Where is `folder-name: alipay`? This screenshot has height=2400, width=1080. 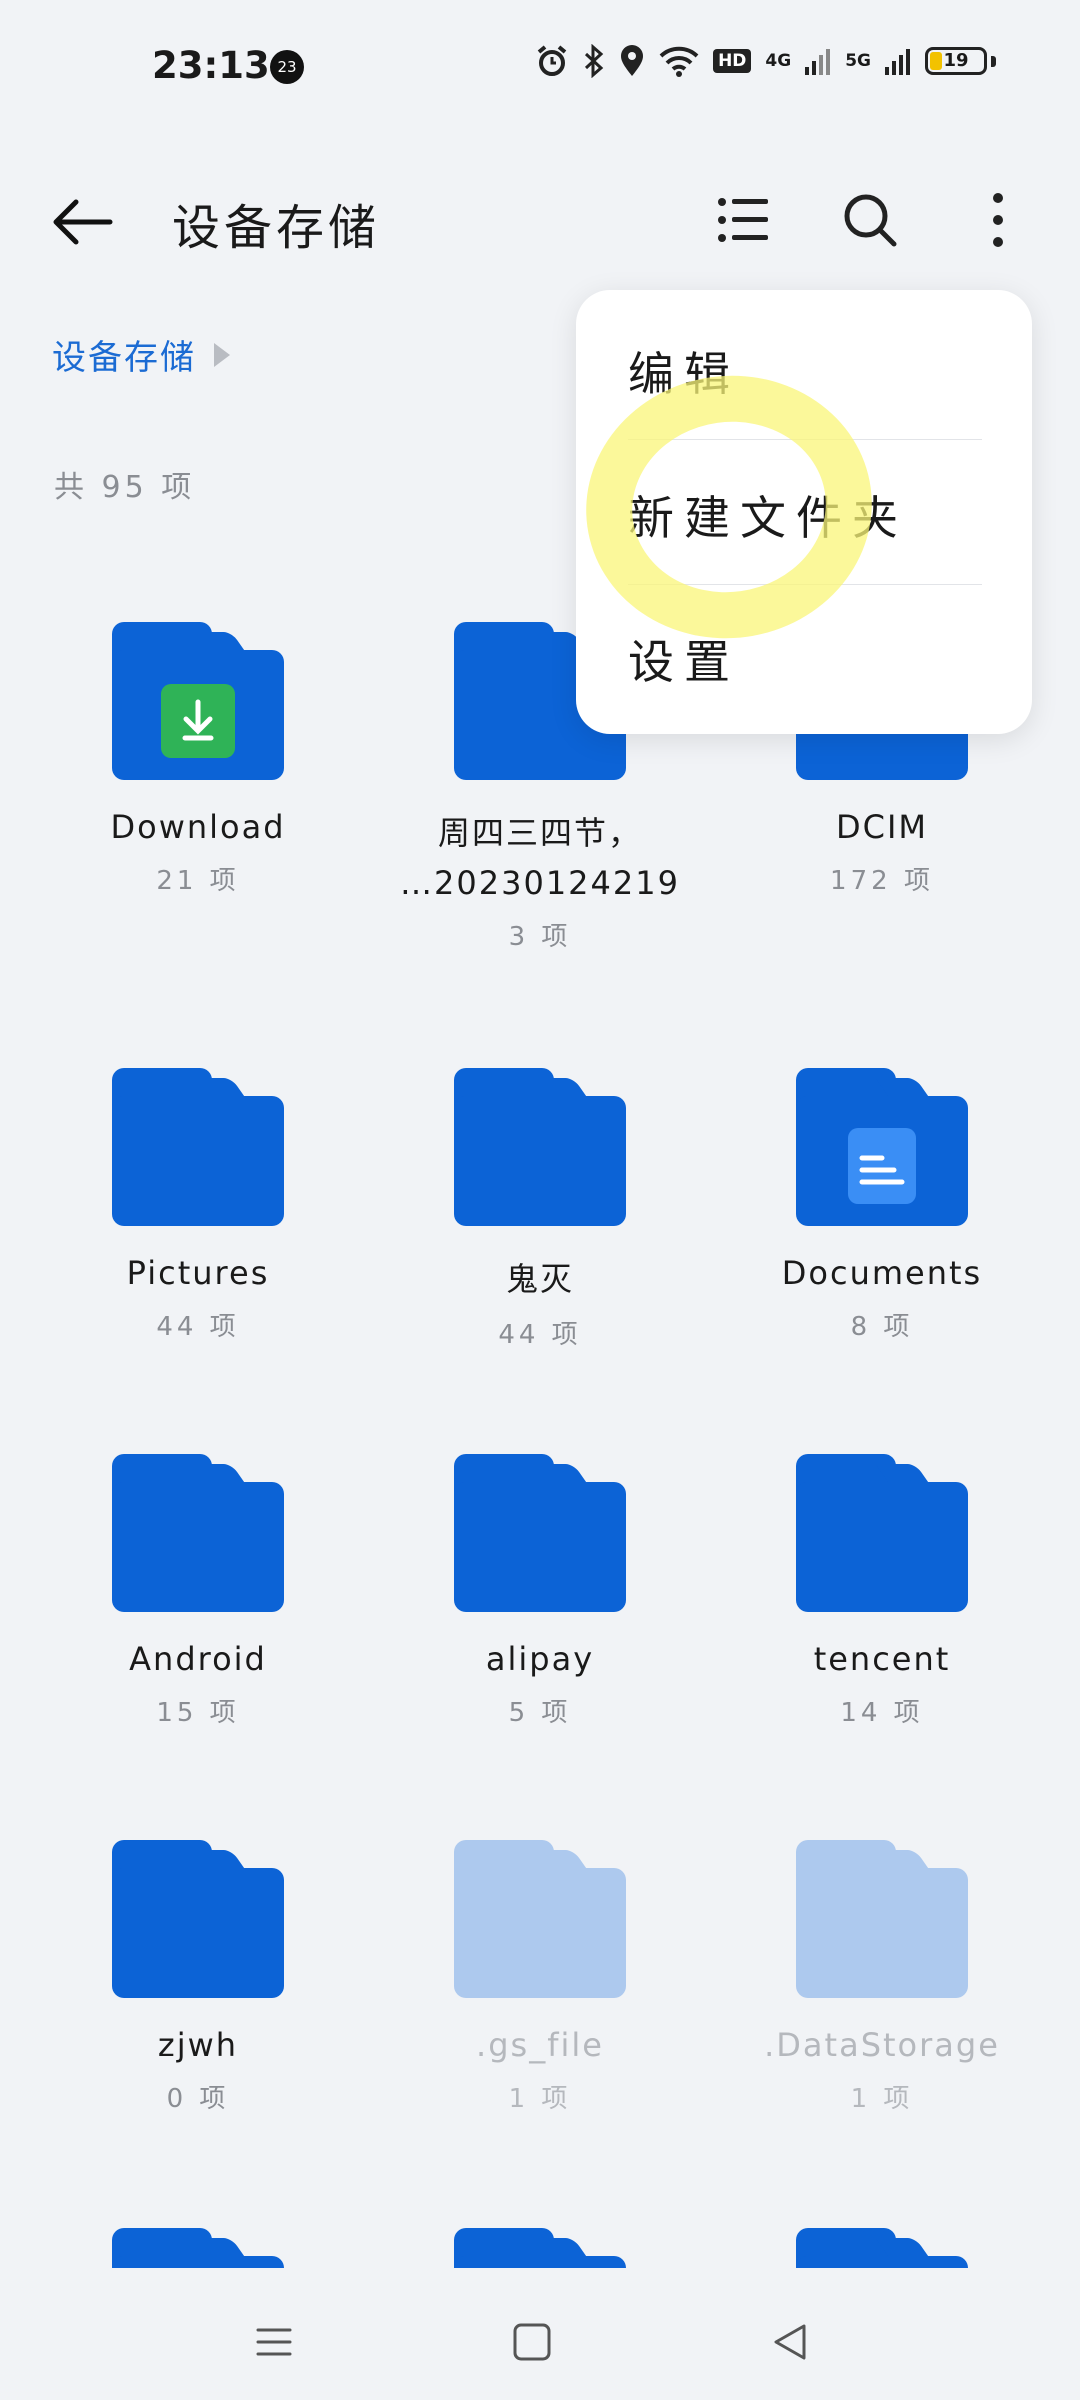 folder-name: alipay is located at coordinates (540, 1659).